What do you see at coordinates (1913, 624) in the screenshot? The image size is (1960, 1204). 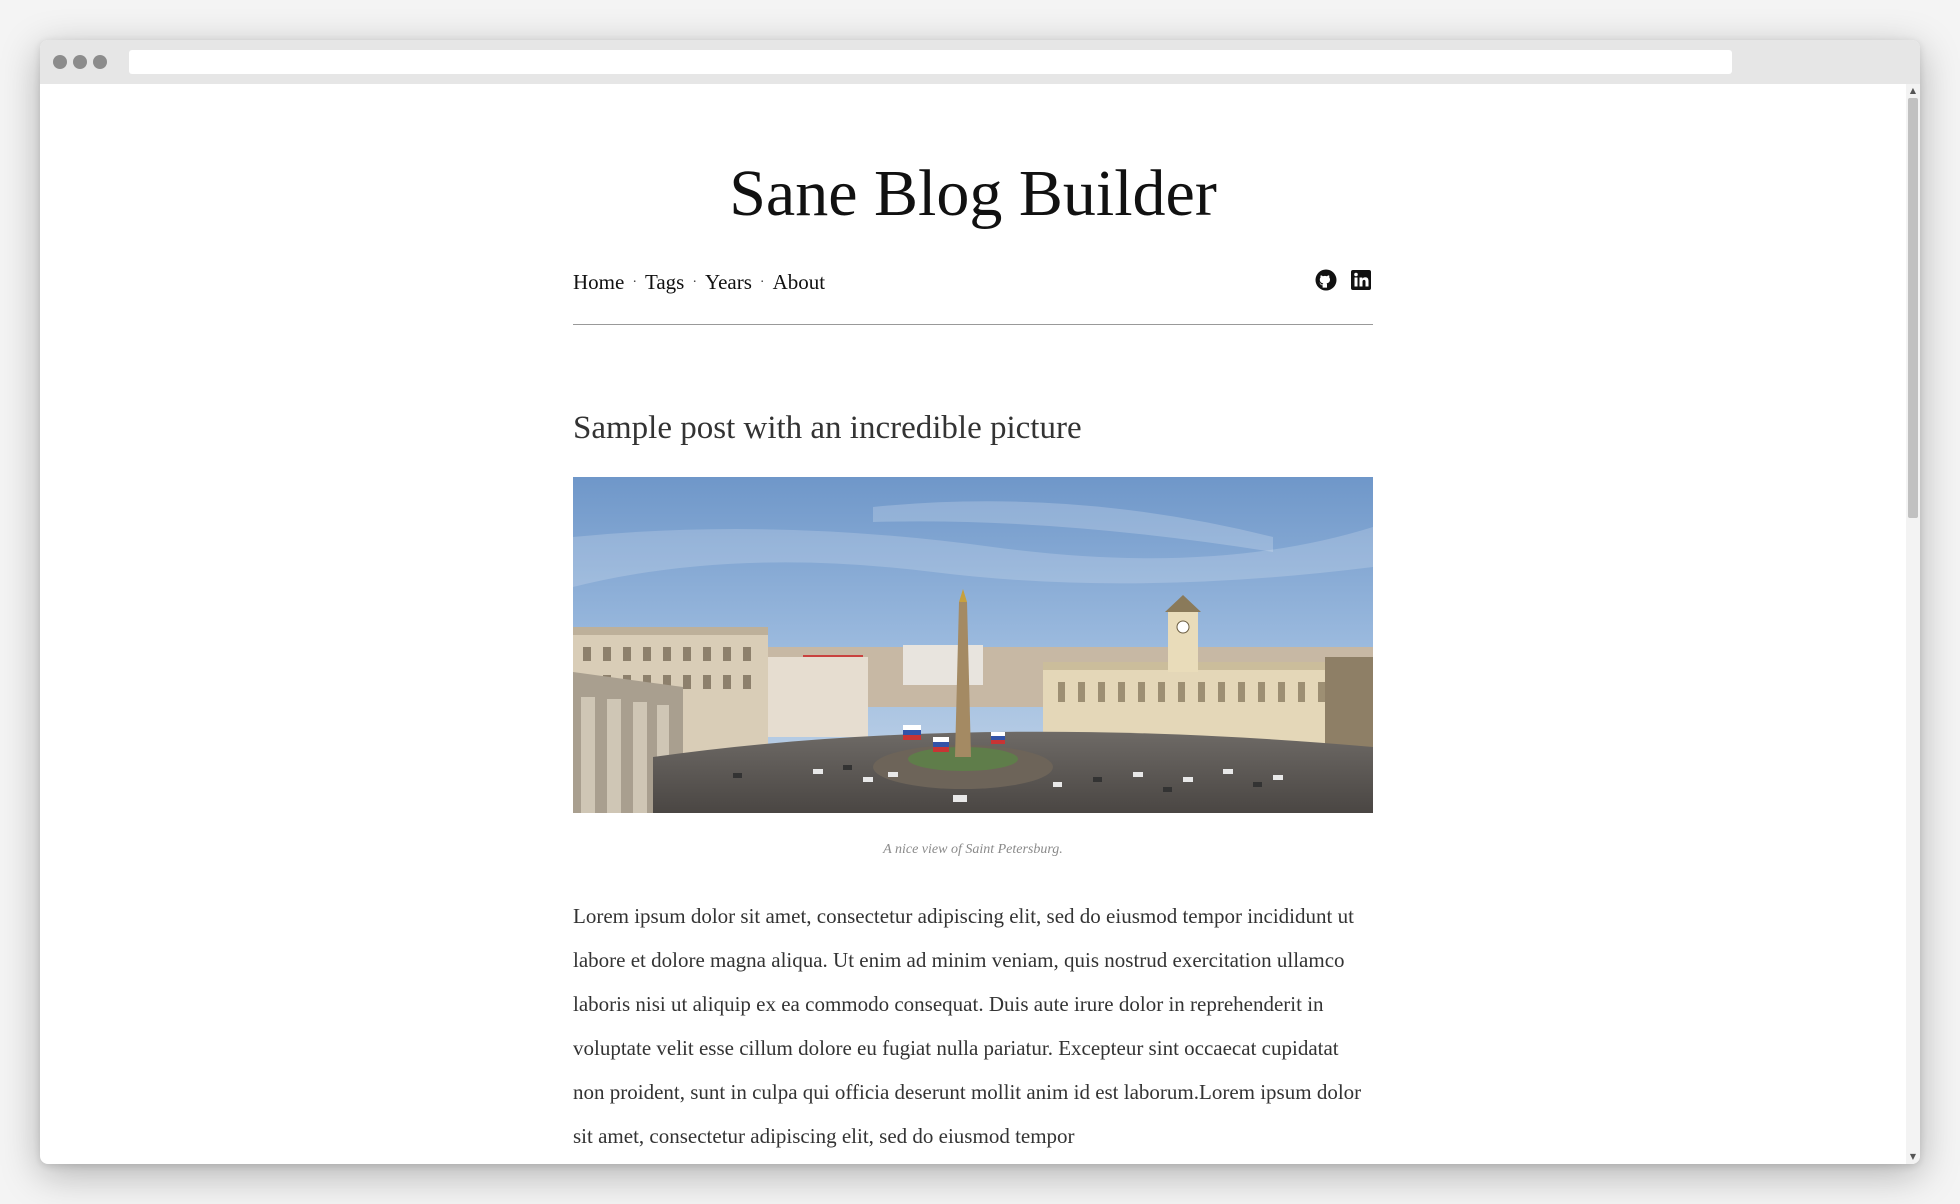 I see `vertical-scrollbar: ▲ ▼` at bounding box center [1913, 624].